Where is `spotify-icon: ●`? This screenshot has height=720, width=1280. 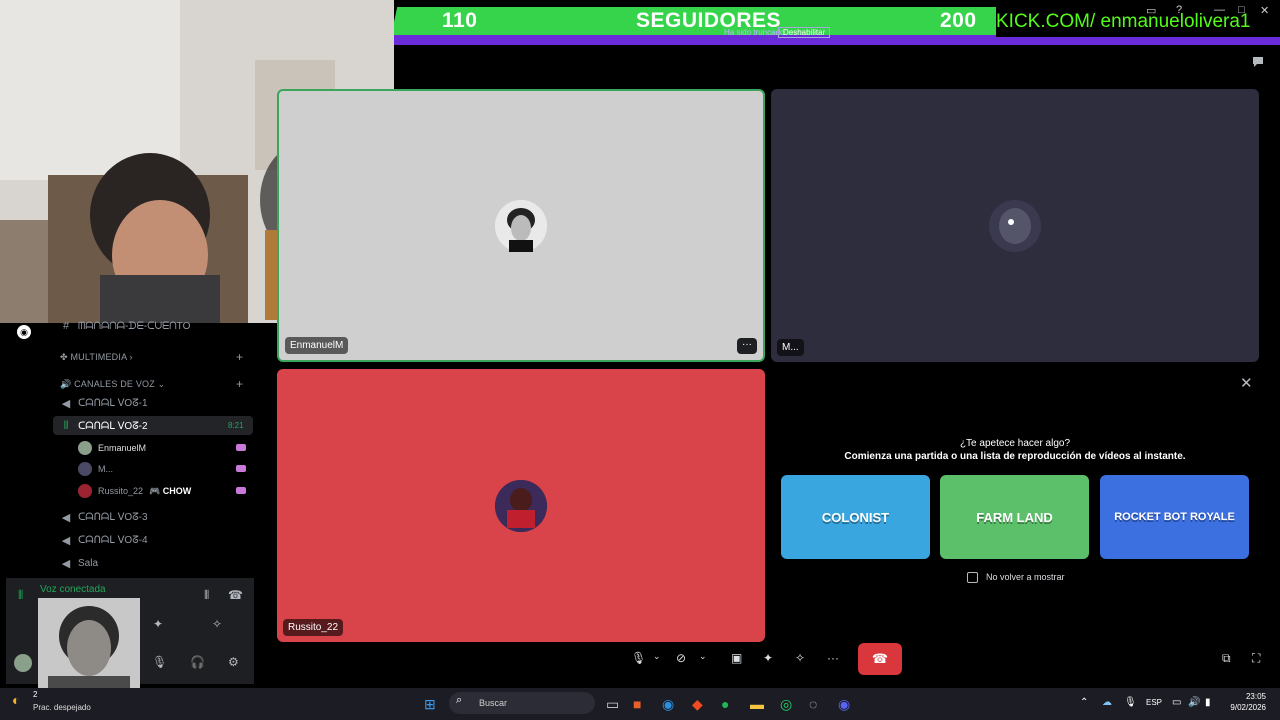 spotify-icon: ● is located at coordinates (725, 704).